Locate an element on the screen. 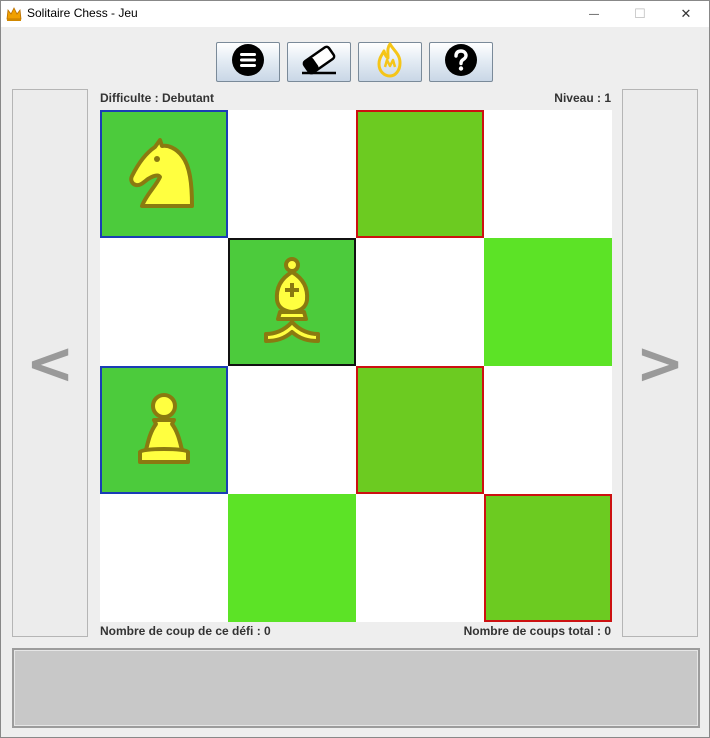  help-button is located at coordinates (461, 62).